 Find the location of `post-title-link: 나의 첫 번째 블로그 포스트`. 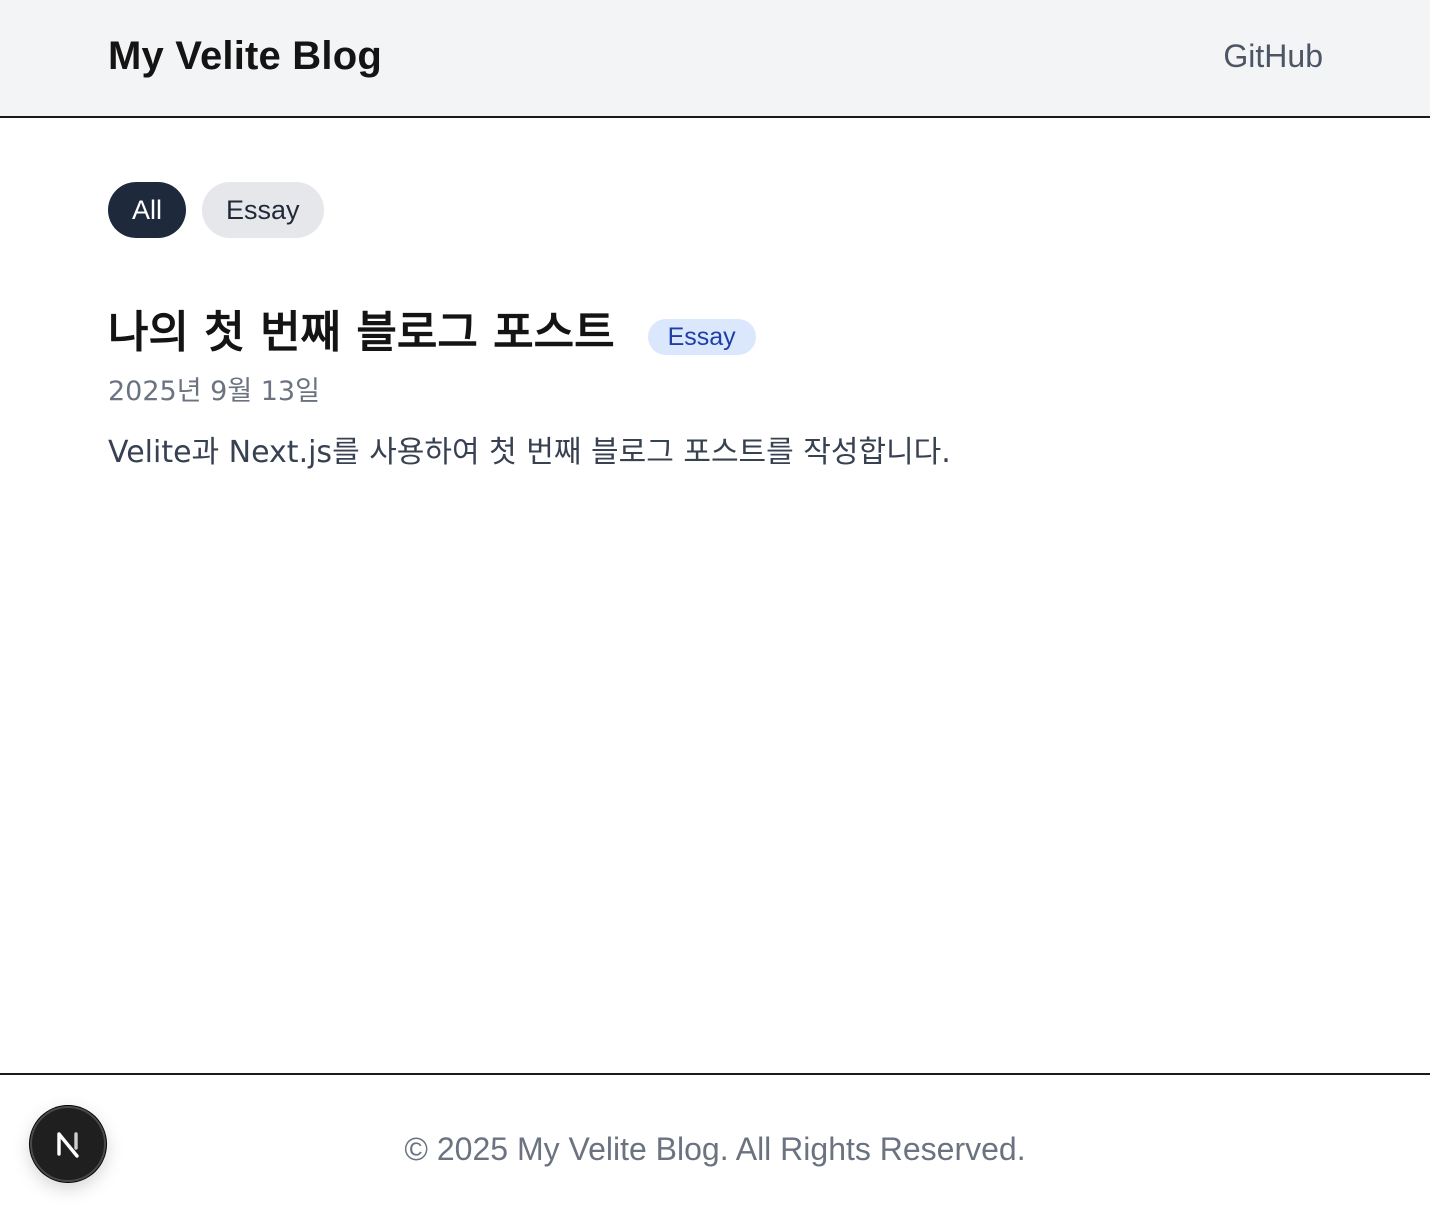

post-title-link: 나의 첫 번째 블로그 포스트 is located at coordinates (361, 333).